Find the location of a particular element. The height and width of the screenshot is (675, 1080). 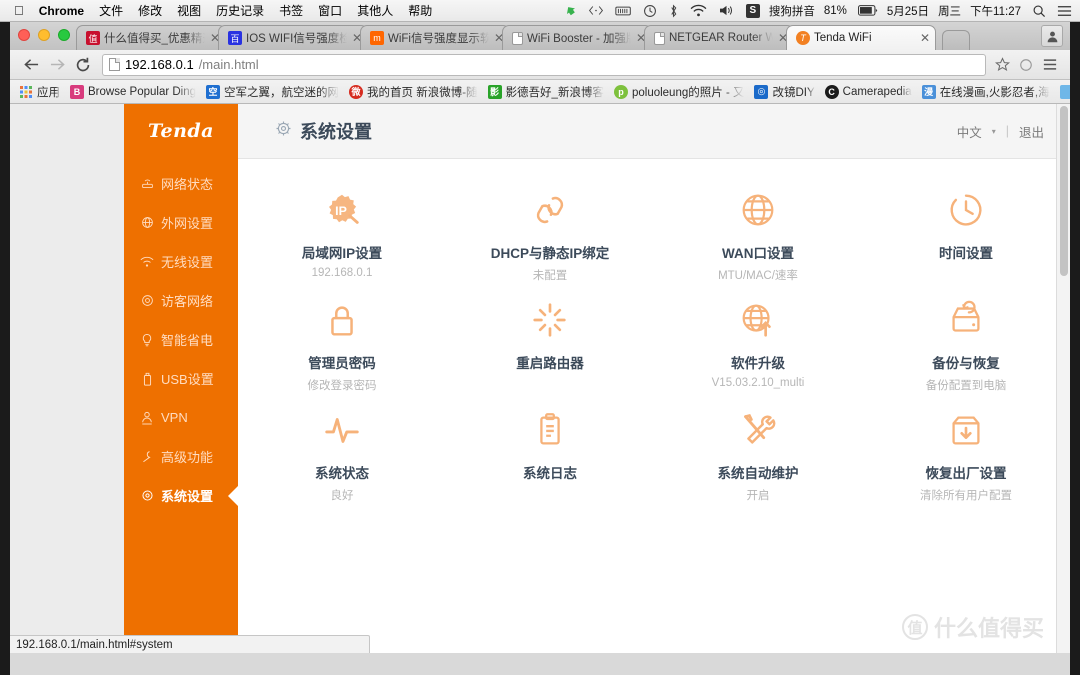

card-factory-reset: 恢复出厂设置 清除所有用户配置 is located at coordinates (966, 457).